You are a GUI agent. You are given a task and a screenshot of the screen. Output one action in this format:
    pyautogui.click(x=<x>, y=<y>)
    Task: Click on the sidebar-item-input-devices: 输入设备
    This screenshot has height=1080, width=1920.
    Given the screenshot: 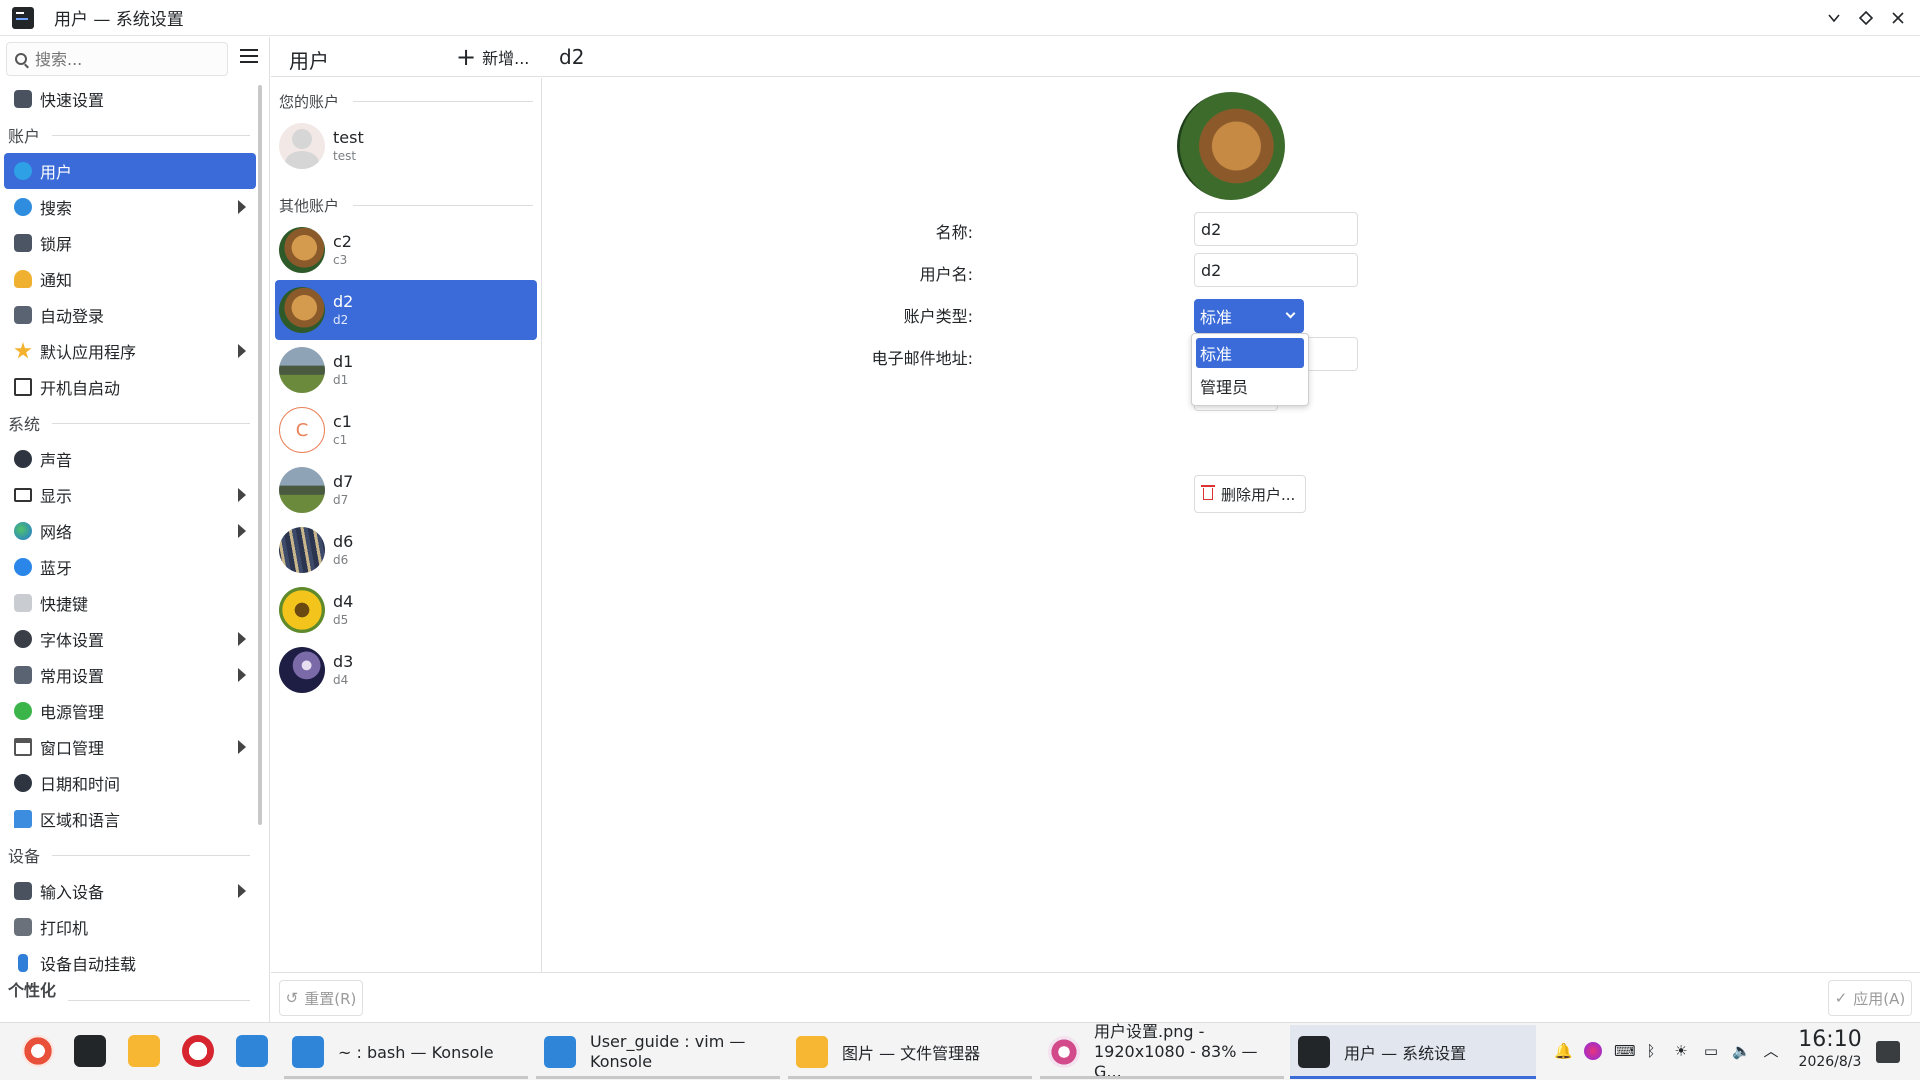 What is the action you would take?
    pyautogui.click(x=130, y=891)
    